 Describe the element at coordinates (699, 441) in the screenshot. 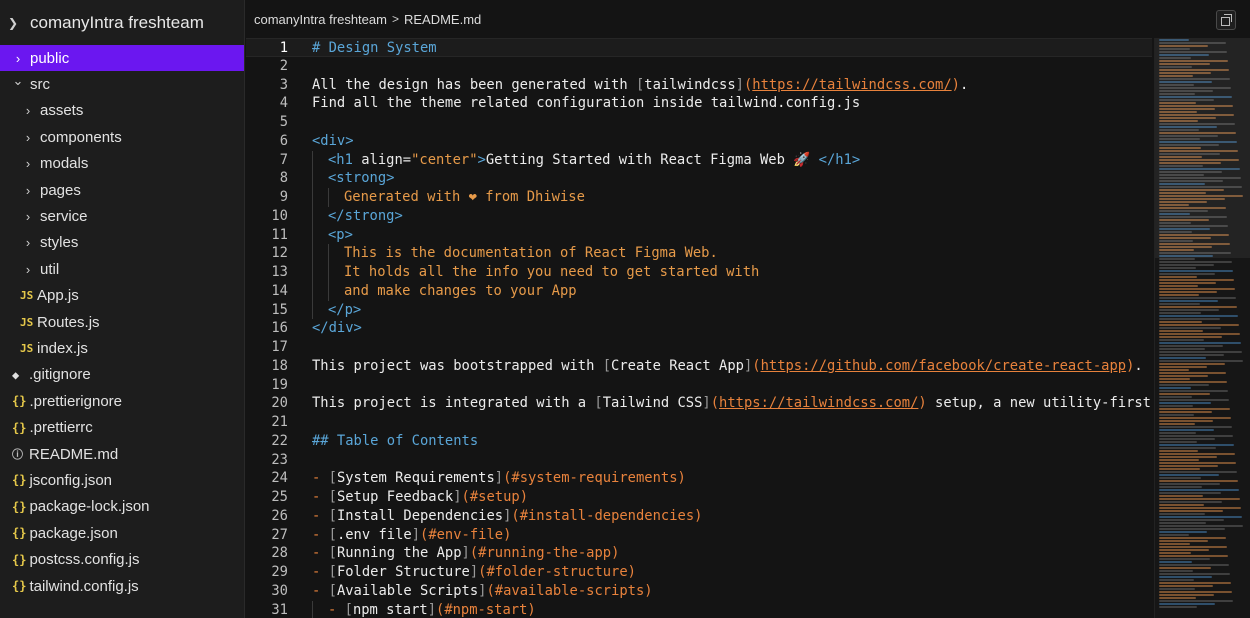

I see `code-line: 22 ## Table of Contents` at that location.